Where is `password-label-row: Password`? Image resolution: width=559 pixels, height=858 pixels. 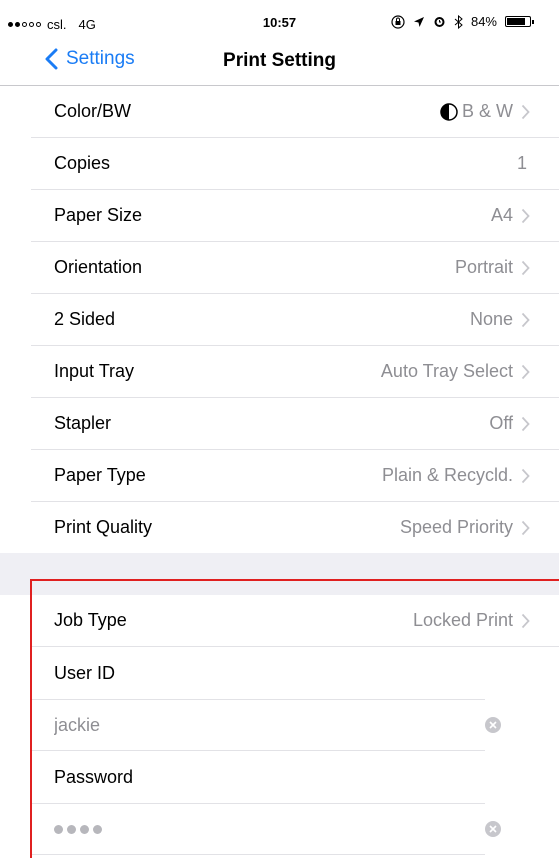 password-label-row: Password is located at coordinates (295, 777).